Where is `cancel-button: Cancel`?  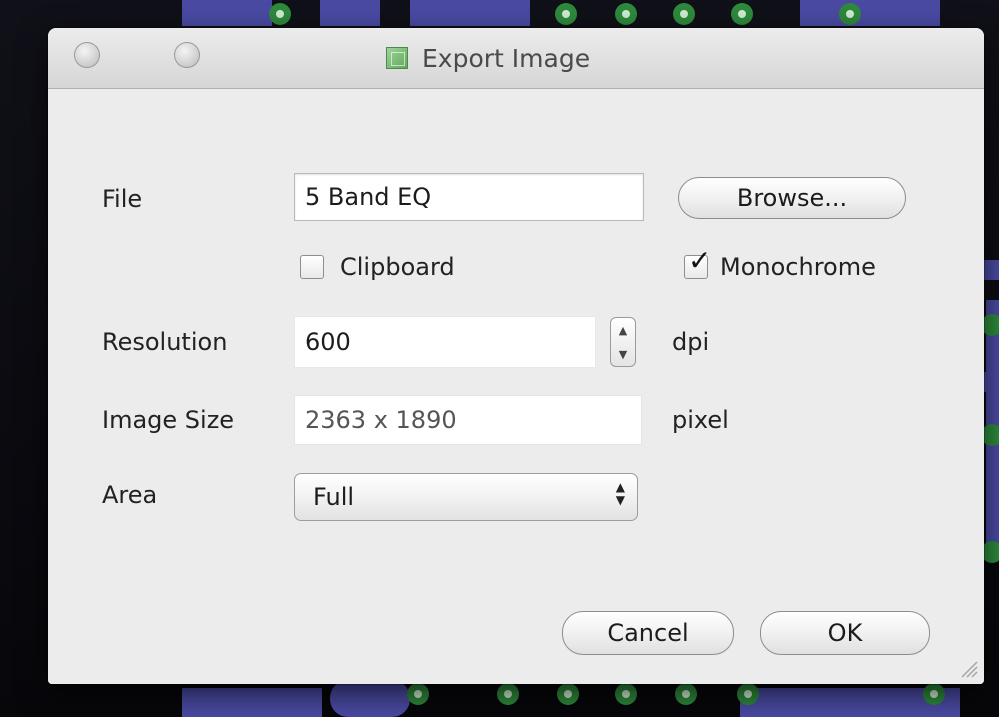
cancel-button: Cancel is located at coordinates (648, 633).